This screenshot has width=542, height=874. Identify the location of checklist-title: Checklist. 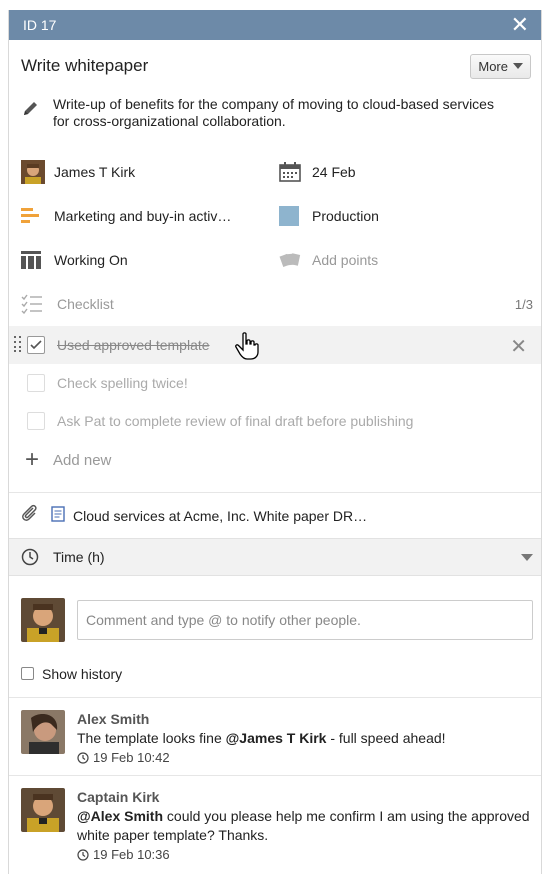
(85, 304).